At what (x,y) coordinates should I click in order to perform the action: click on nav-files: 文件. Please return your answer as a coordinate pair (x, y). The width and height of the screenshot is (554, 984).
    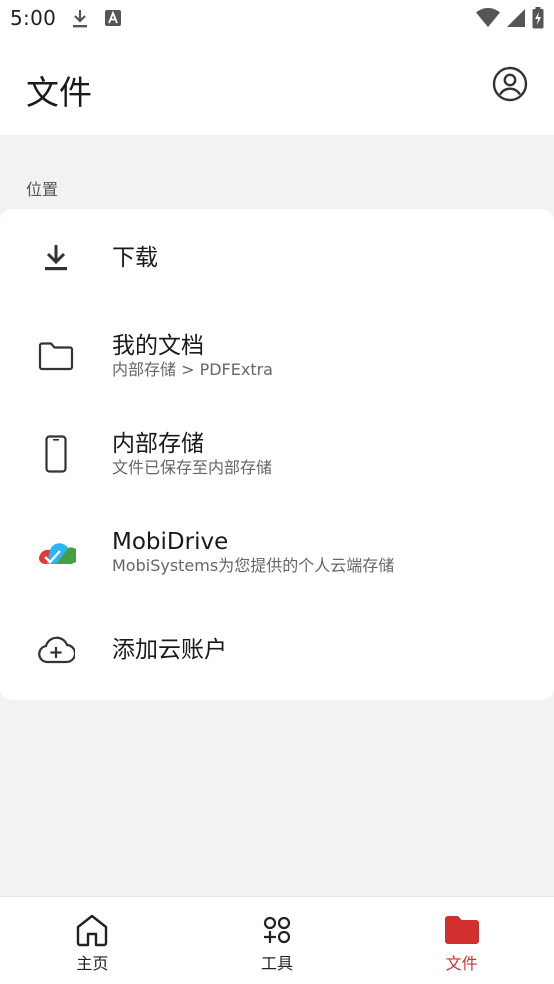
    Looking at the image, I should click on (461, 940).